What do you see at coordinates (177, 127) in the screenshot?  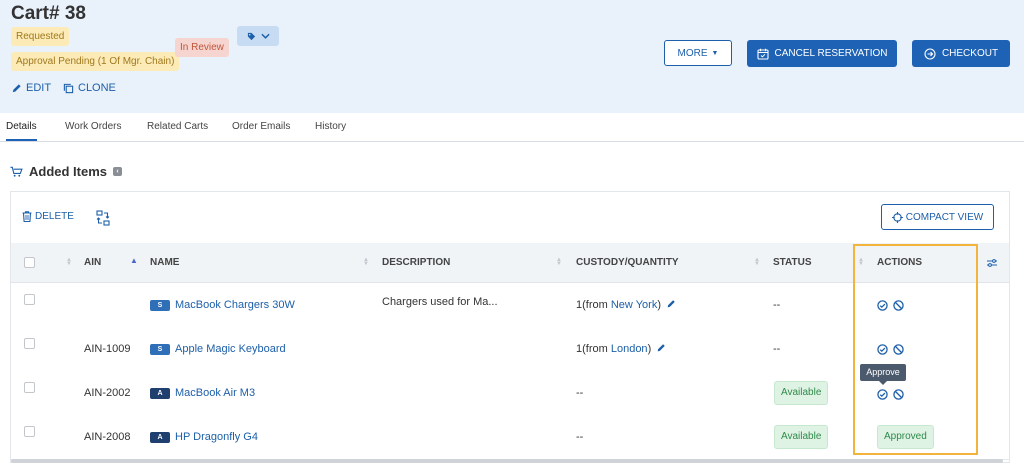 I see `tab-related-carts: Related Carts` at bounding box center [177, 127].